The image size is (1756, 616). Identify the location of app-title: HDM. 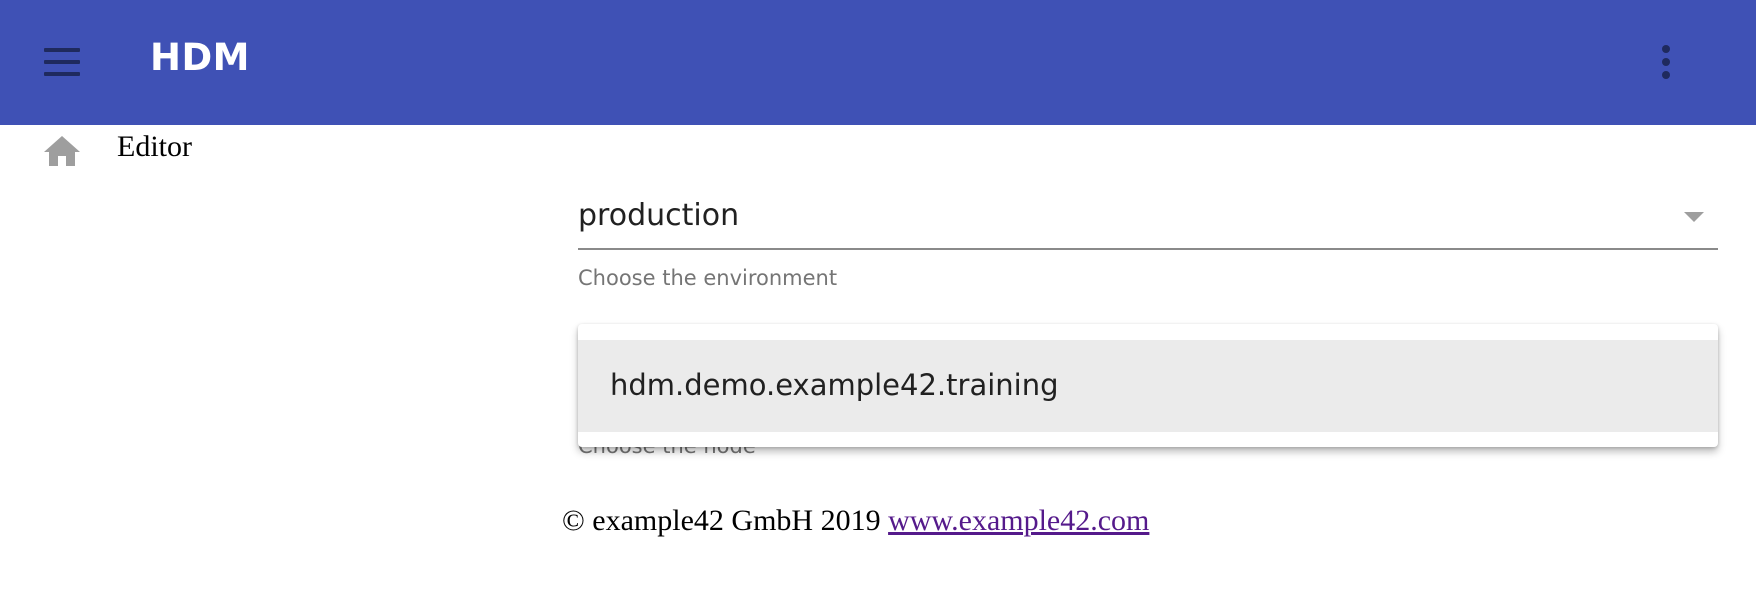
(200, 57).